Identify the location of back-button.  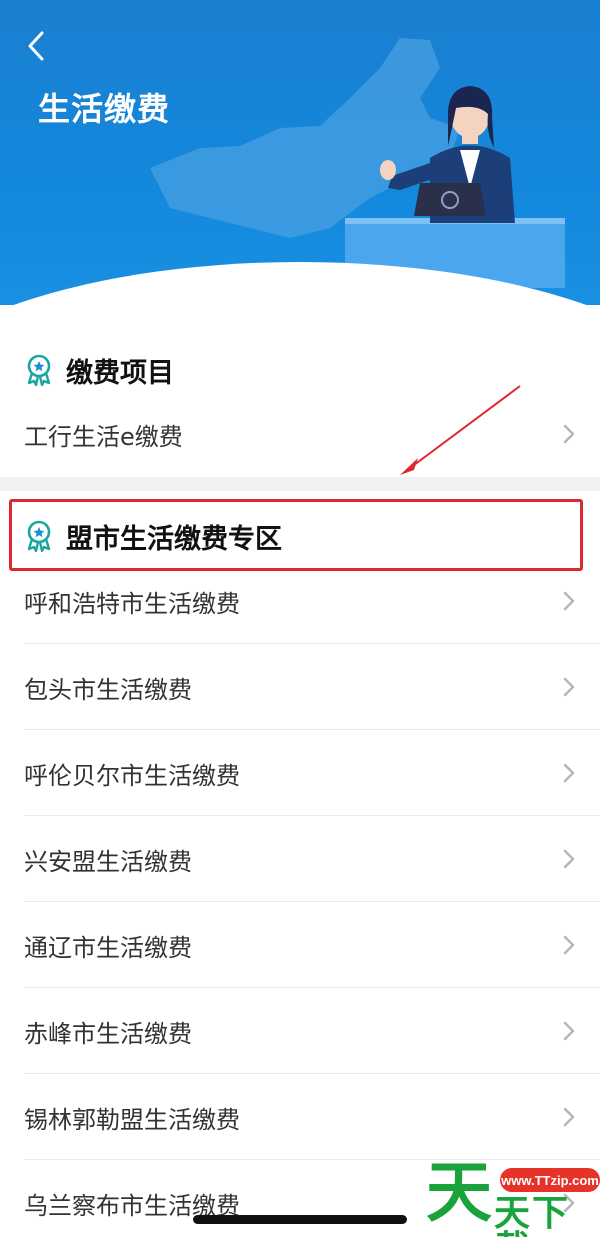
(36, 46).